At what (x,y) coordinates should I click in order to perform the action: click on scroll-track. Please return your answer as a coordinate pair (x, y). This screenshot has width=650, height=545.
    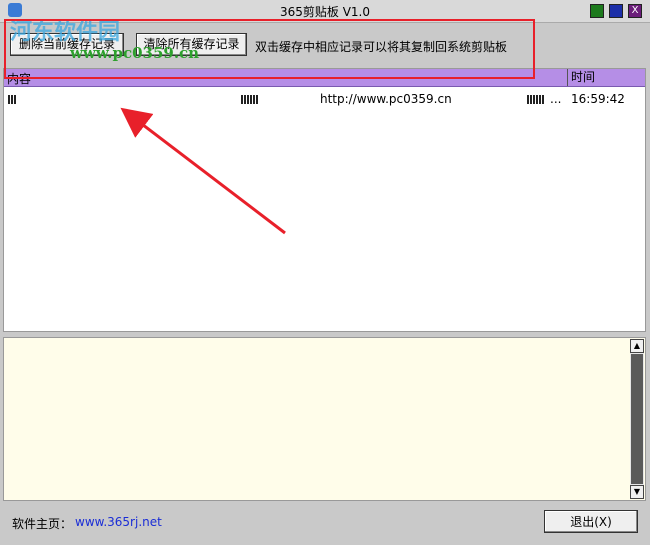
    Looking at the image, I should click on (637, 419).